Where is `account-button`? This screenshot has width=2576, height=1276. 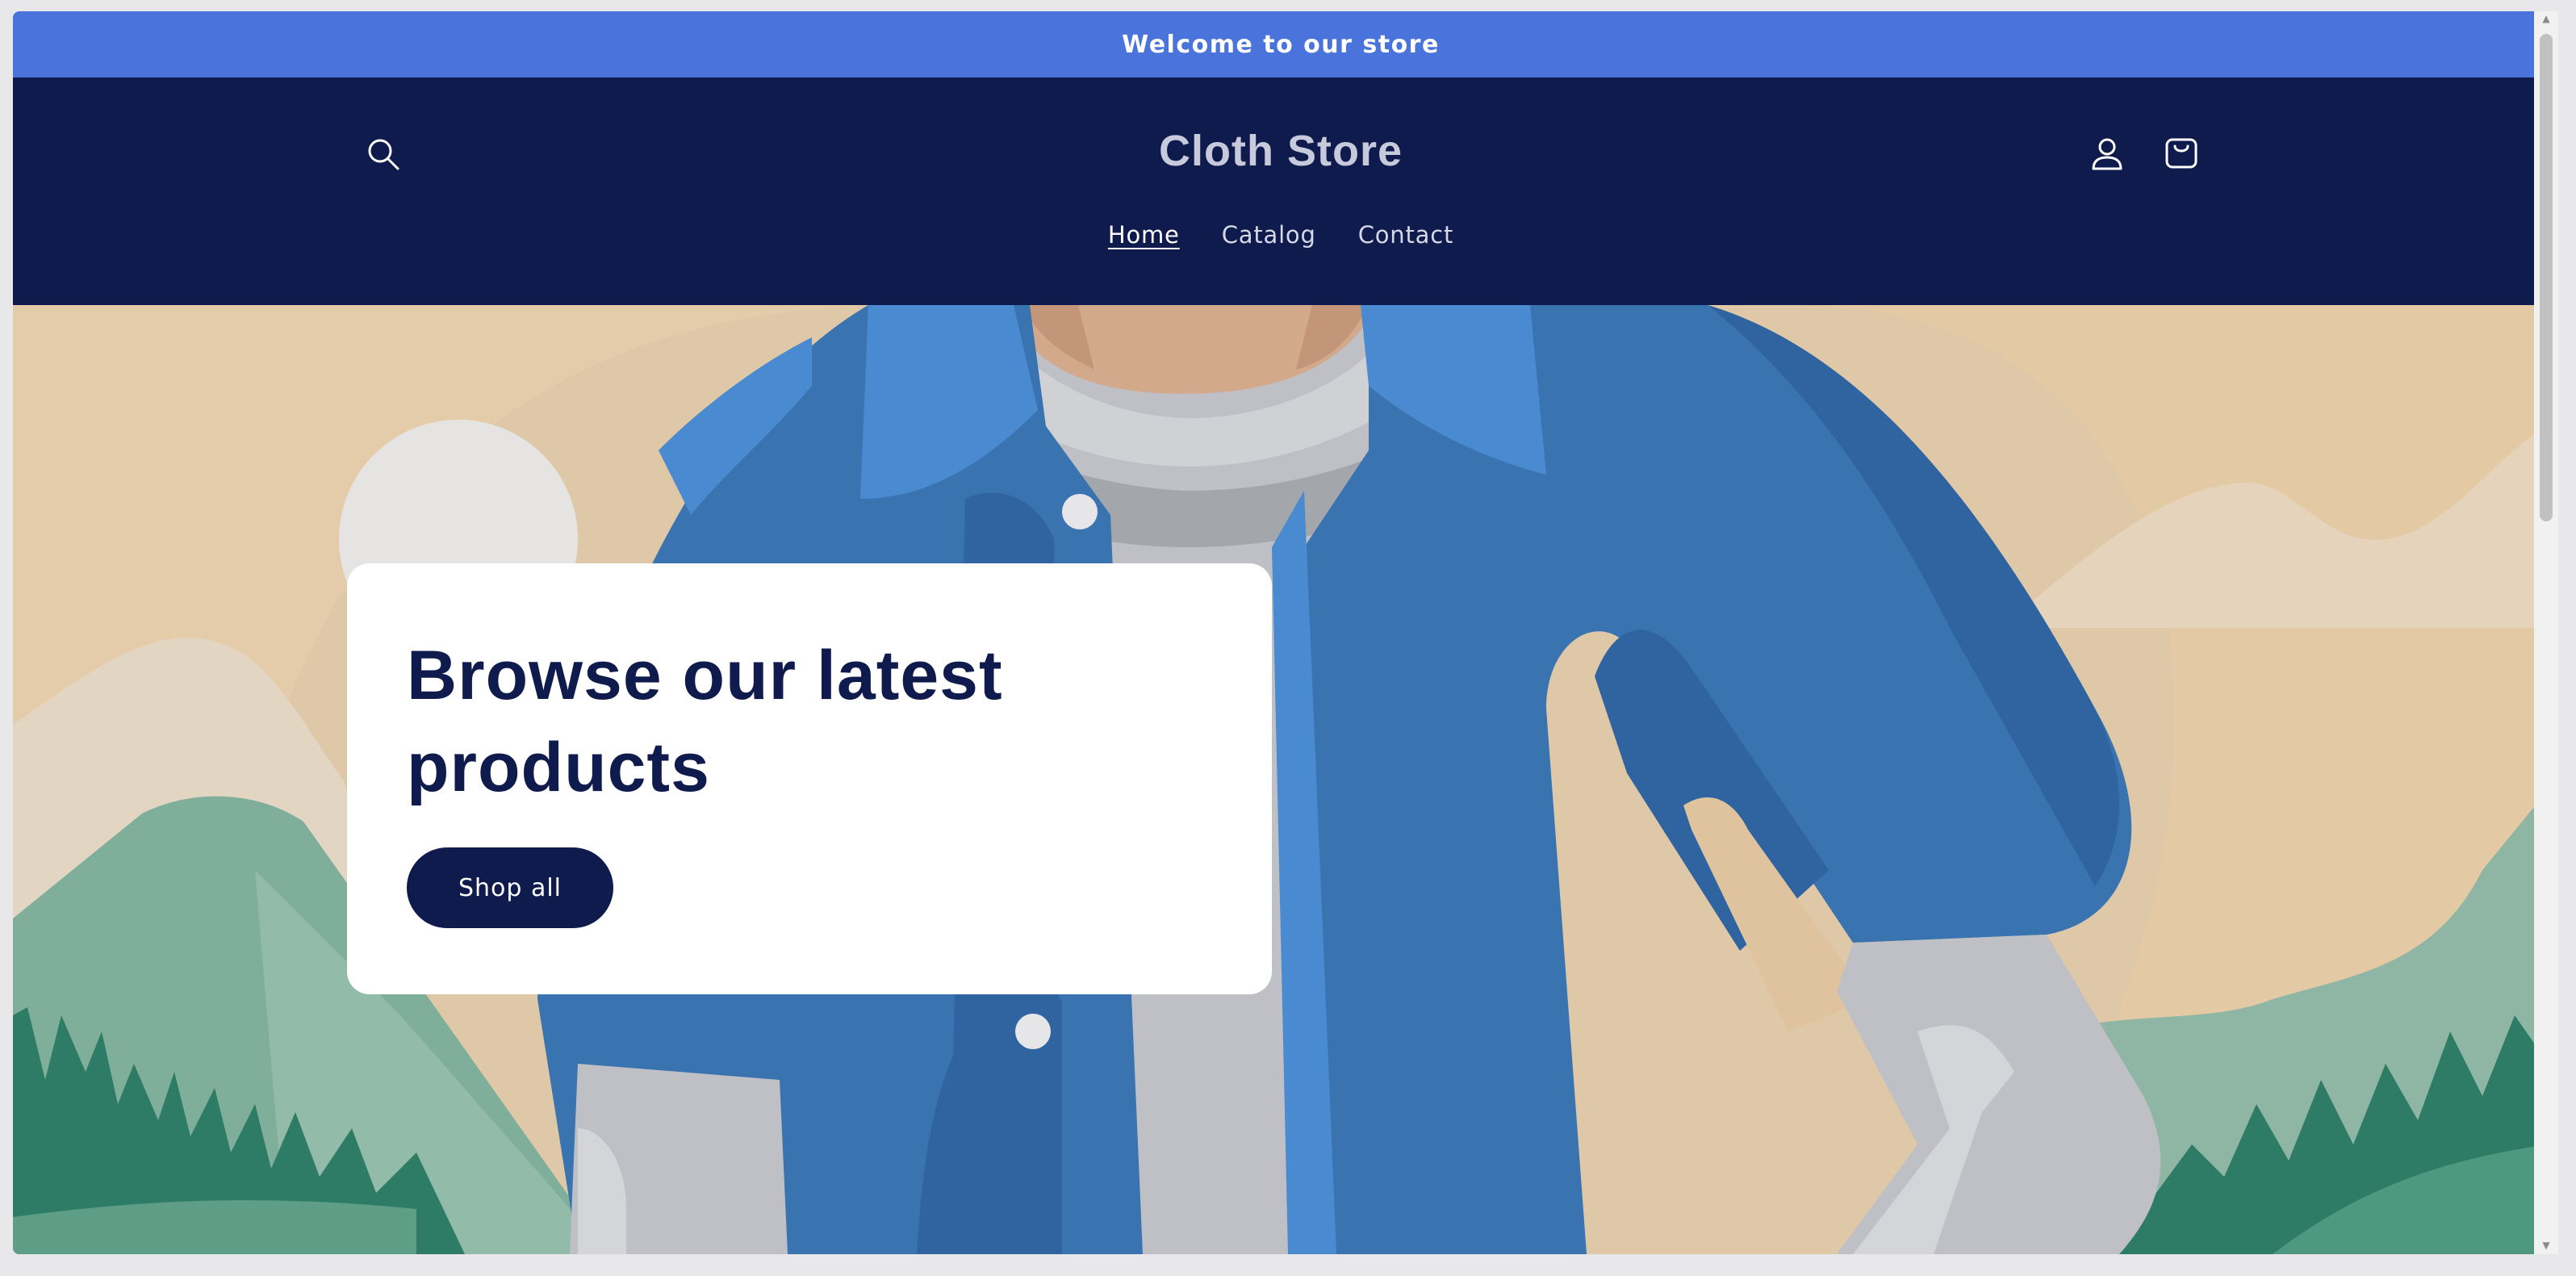 account-button is located at coordinates (2107, 154).